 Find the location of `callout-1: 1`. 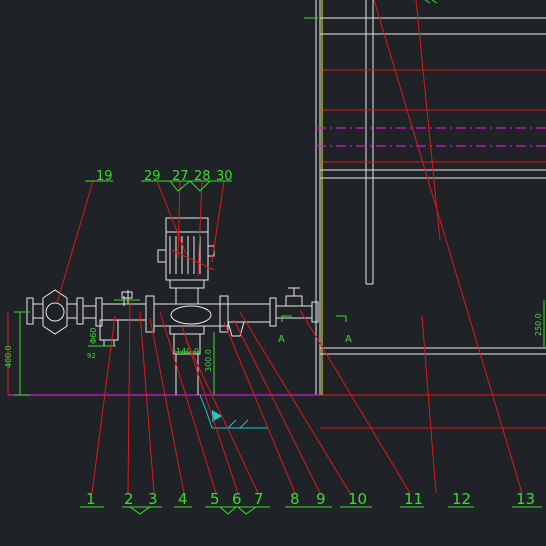

callout-1: 1 is located at coordinates (91, 499).